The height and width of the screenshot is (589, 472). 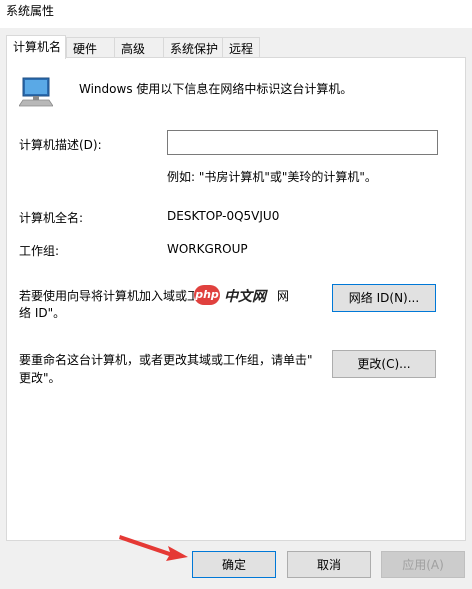 What do you see at coordinates (302, 142) in the screenshot?
I see `computer-description-input` at bounding box center [302, 142].